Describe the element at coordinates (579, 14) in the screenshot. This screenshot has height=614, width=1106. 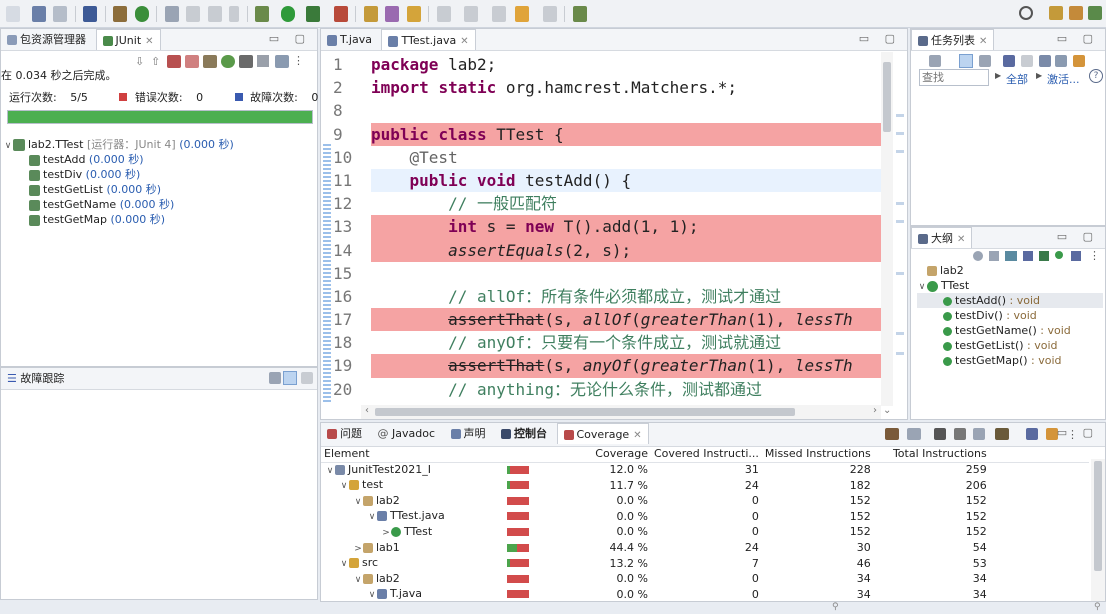
I see `pin-editor-icon` at that location.